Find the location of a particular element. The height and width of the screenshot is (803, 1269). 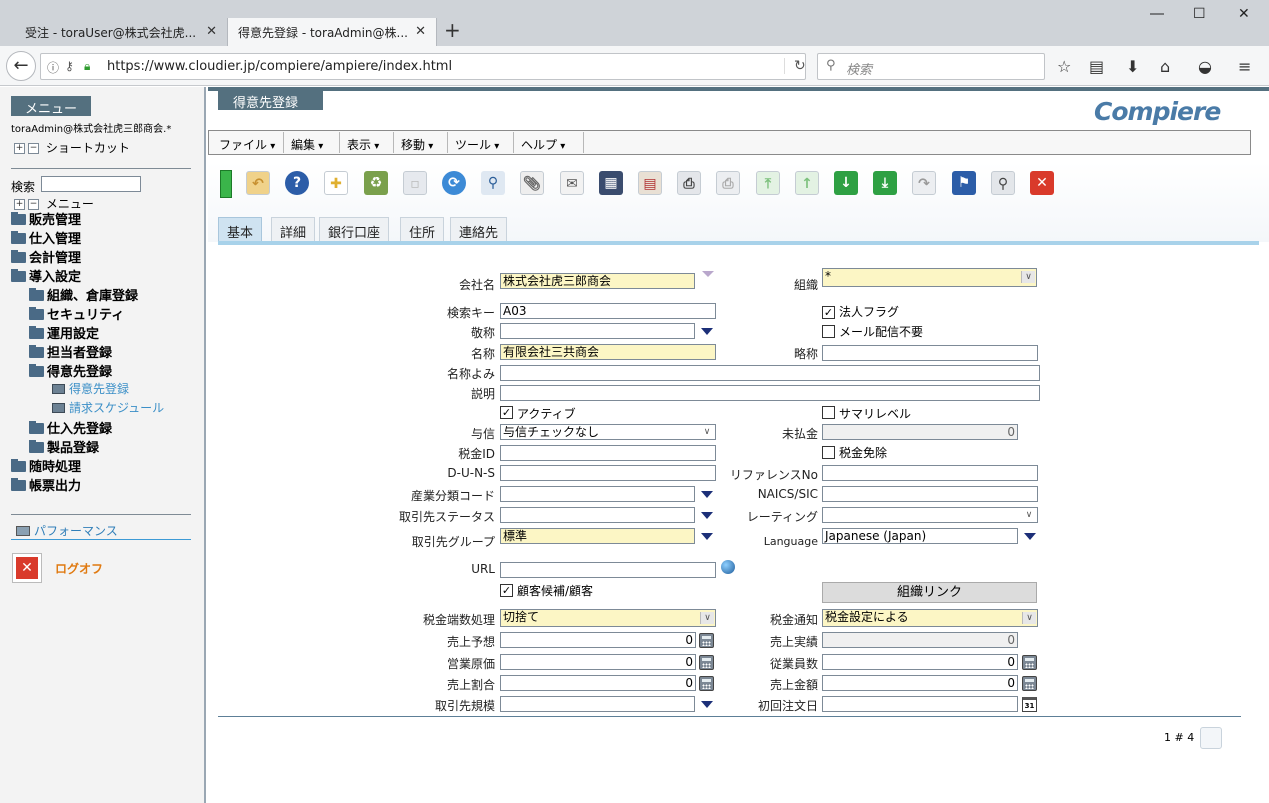

active-checkbox: ✓ is located at coordinates (506, 412).